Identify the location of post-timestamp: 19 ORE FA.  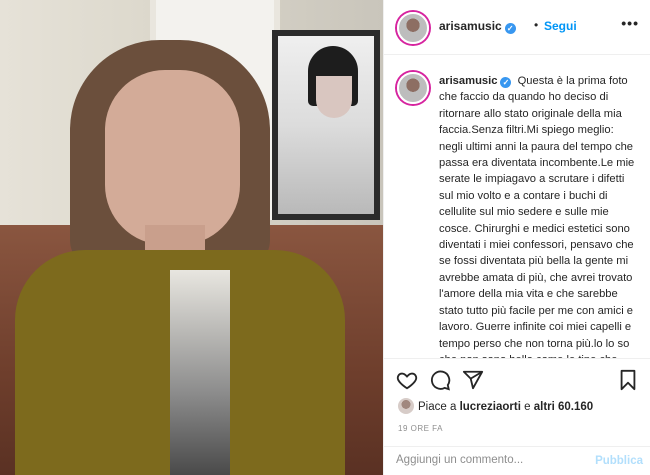
(420, 428).